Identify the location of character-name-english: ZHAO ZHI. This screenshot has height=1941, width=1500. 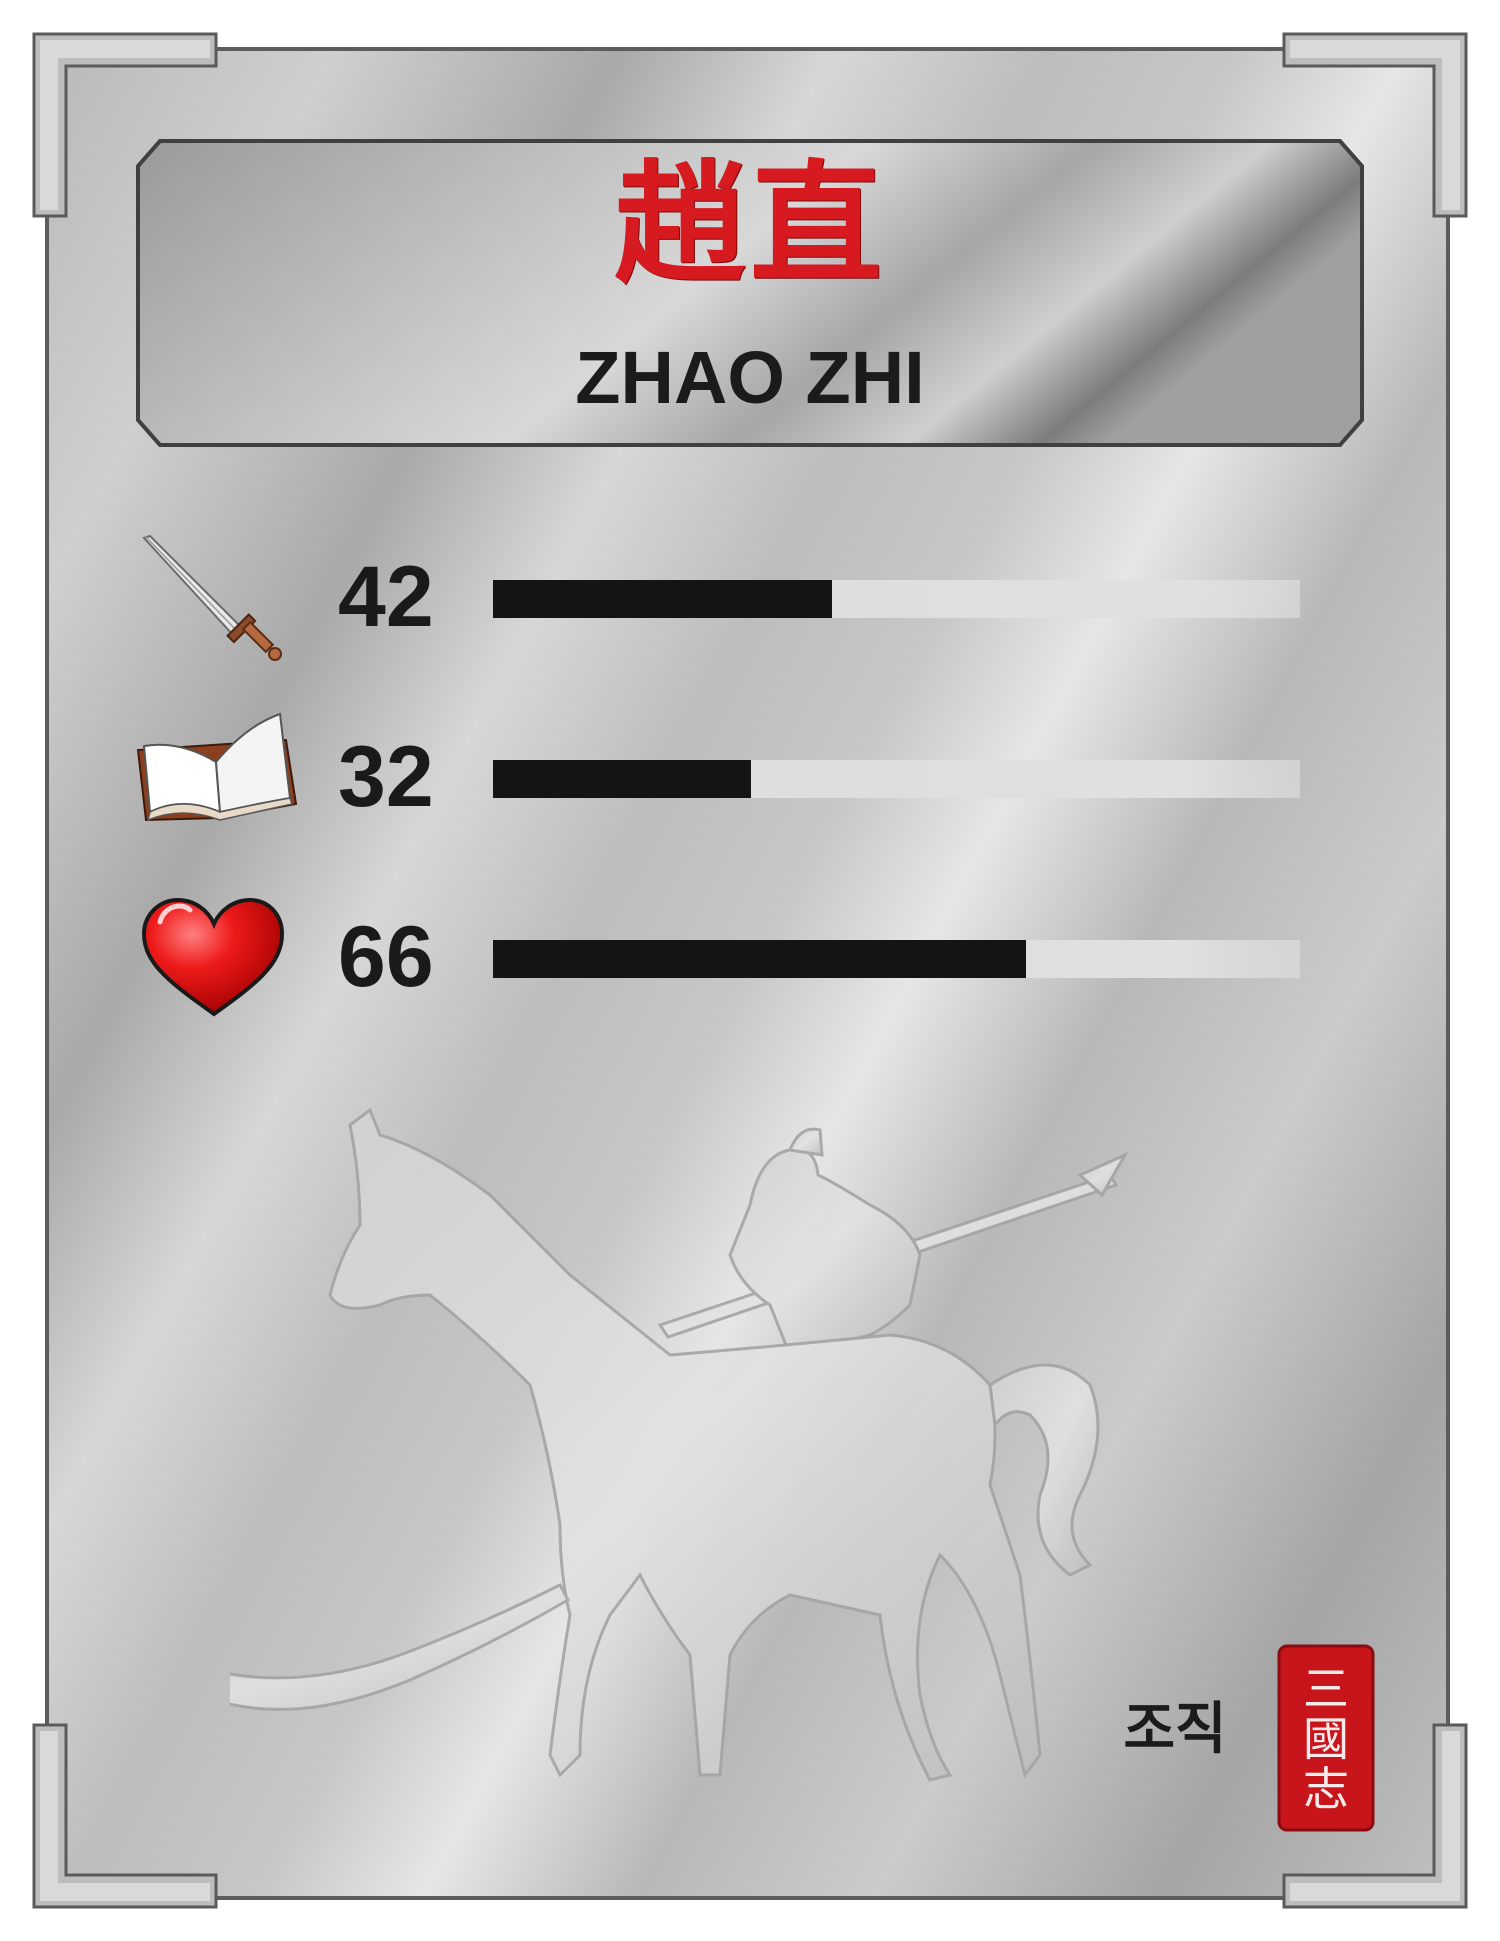
(750, 377).